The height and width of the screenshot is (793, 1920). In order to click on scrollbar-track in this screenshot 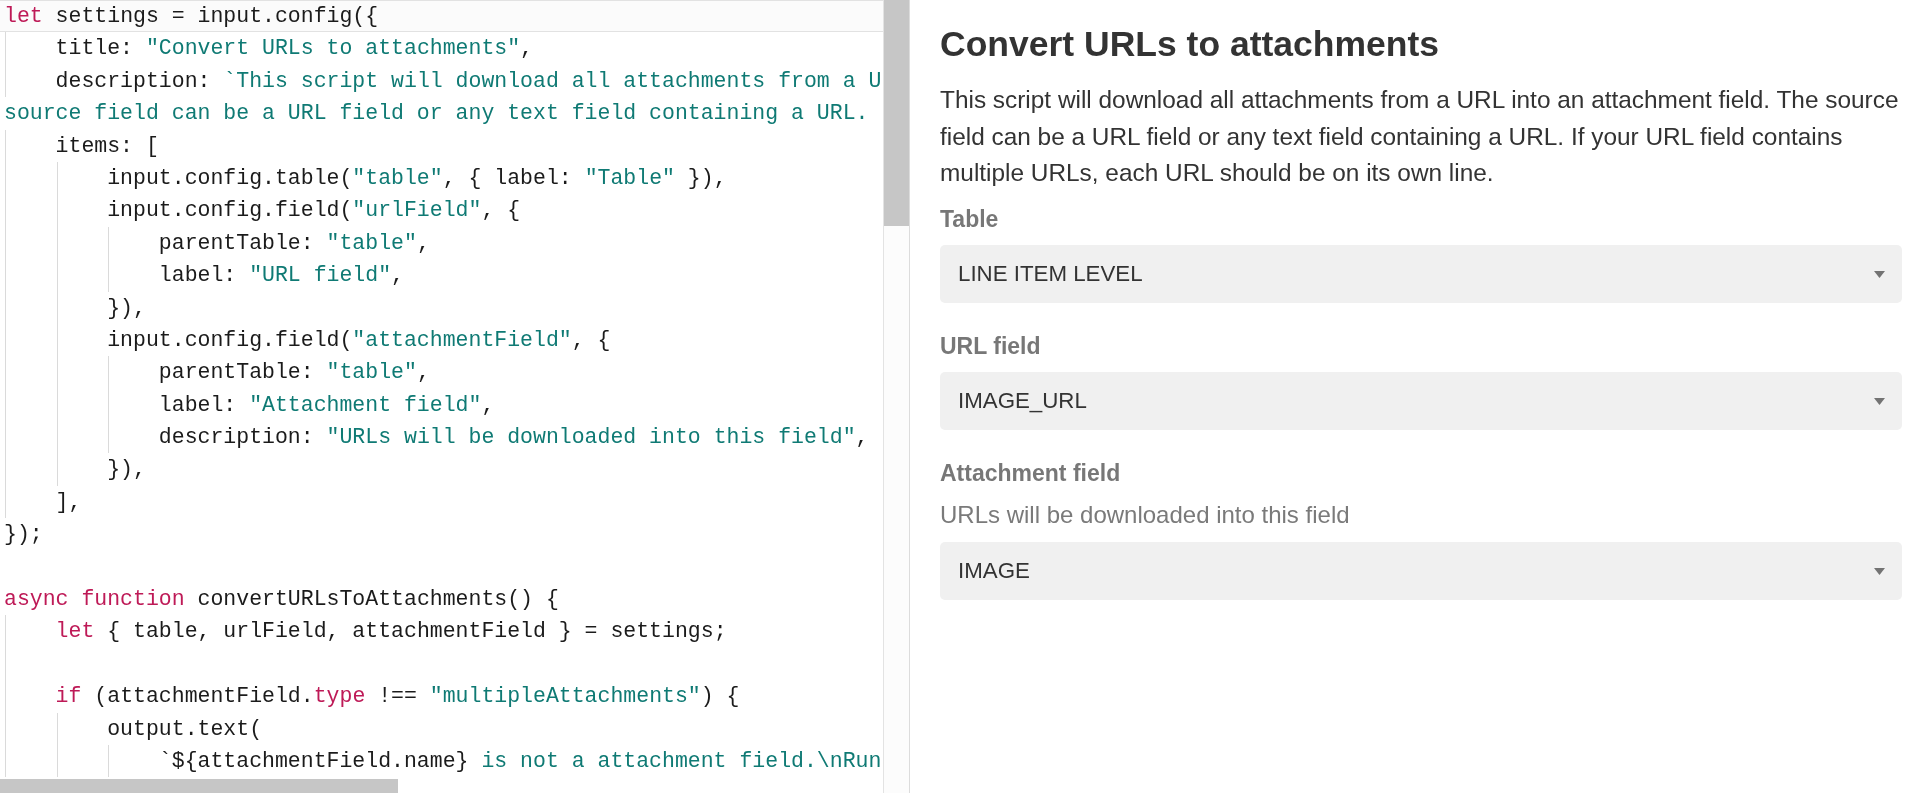, I will do `click(896, 396)`.